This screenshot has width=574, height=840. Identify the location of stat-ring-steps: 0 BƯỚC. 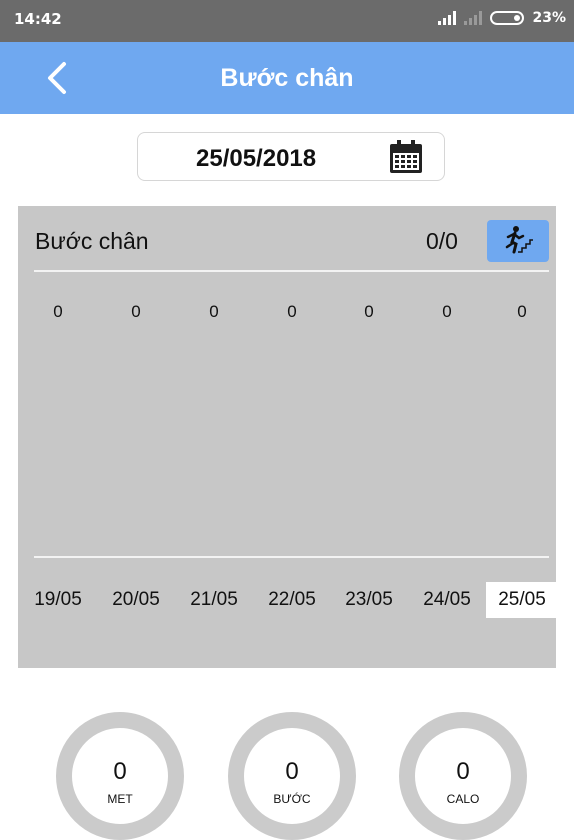
(292, 776).